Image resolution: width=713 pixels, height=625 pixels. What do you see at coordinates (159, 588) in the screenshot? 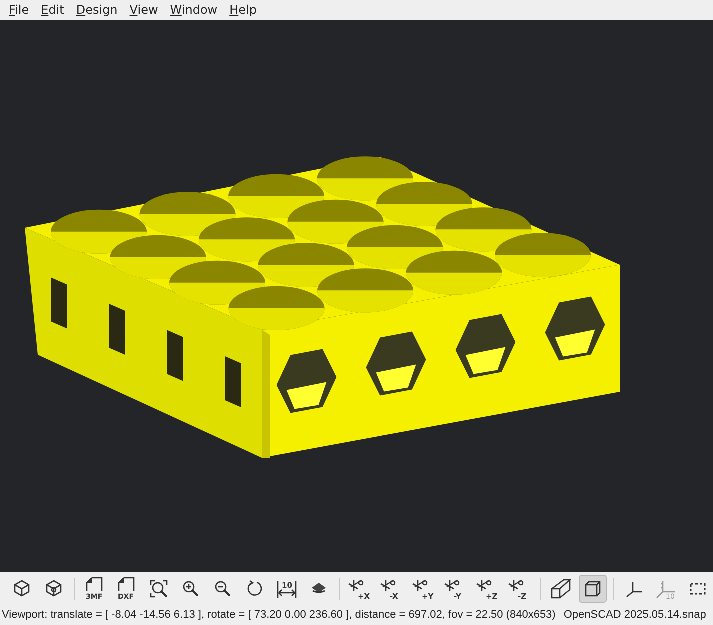
I see `zoom-fit-icon` at bounding box center [159, 588].